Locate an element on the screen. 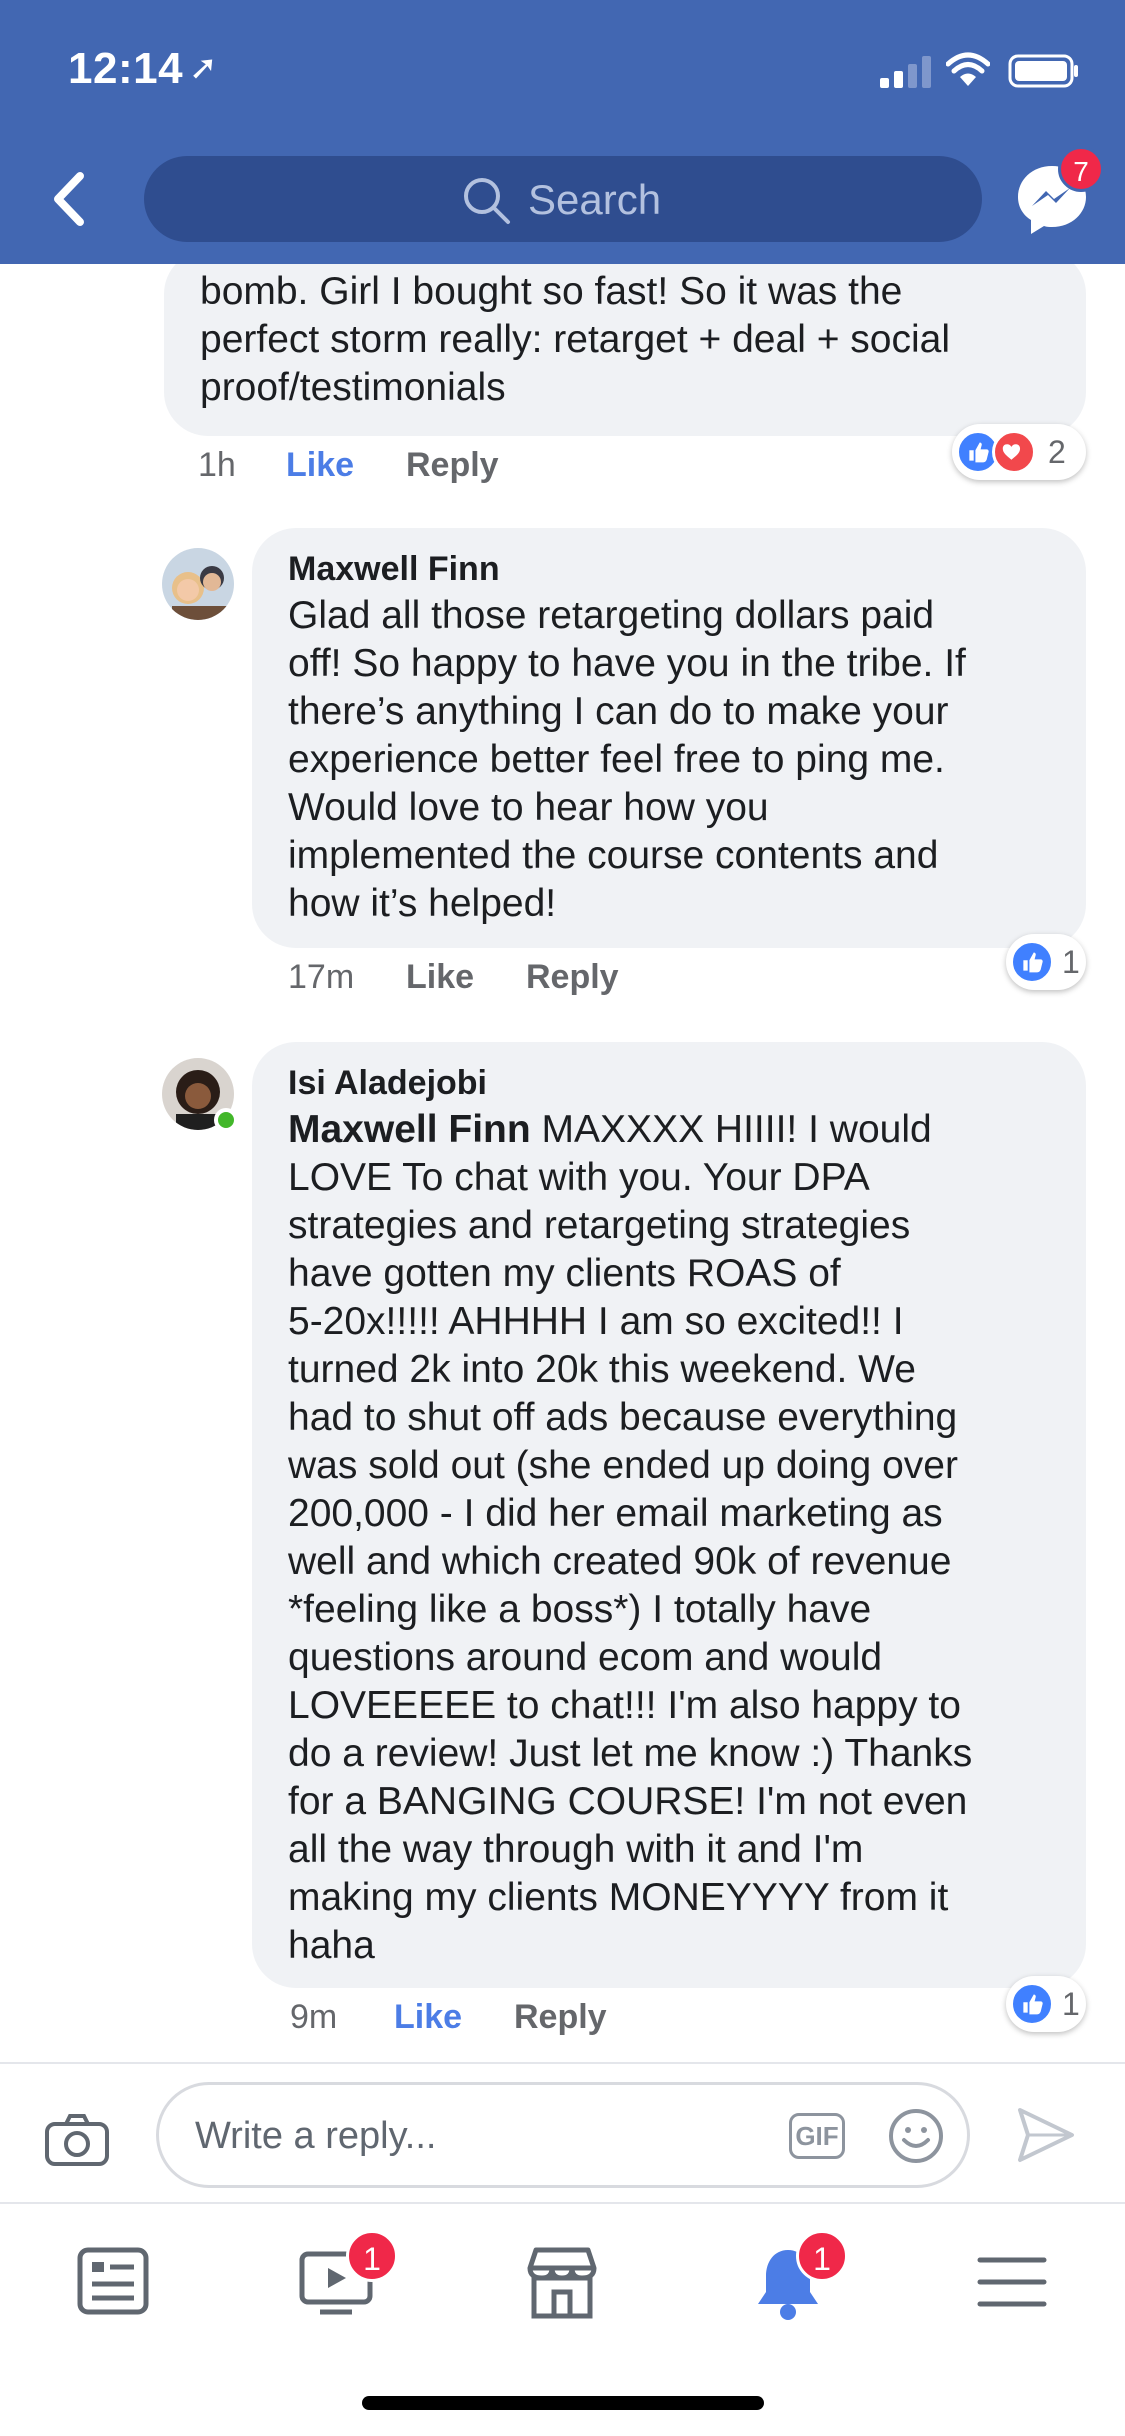 This screenshot has width=1125, height=2436. reply-input: Write a reply... GIF is located at coordinates (563, 2135).